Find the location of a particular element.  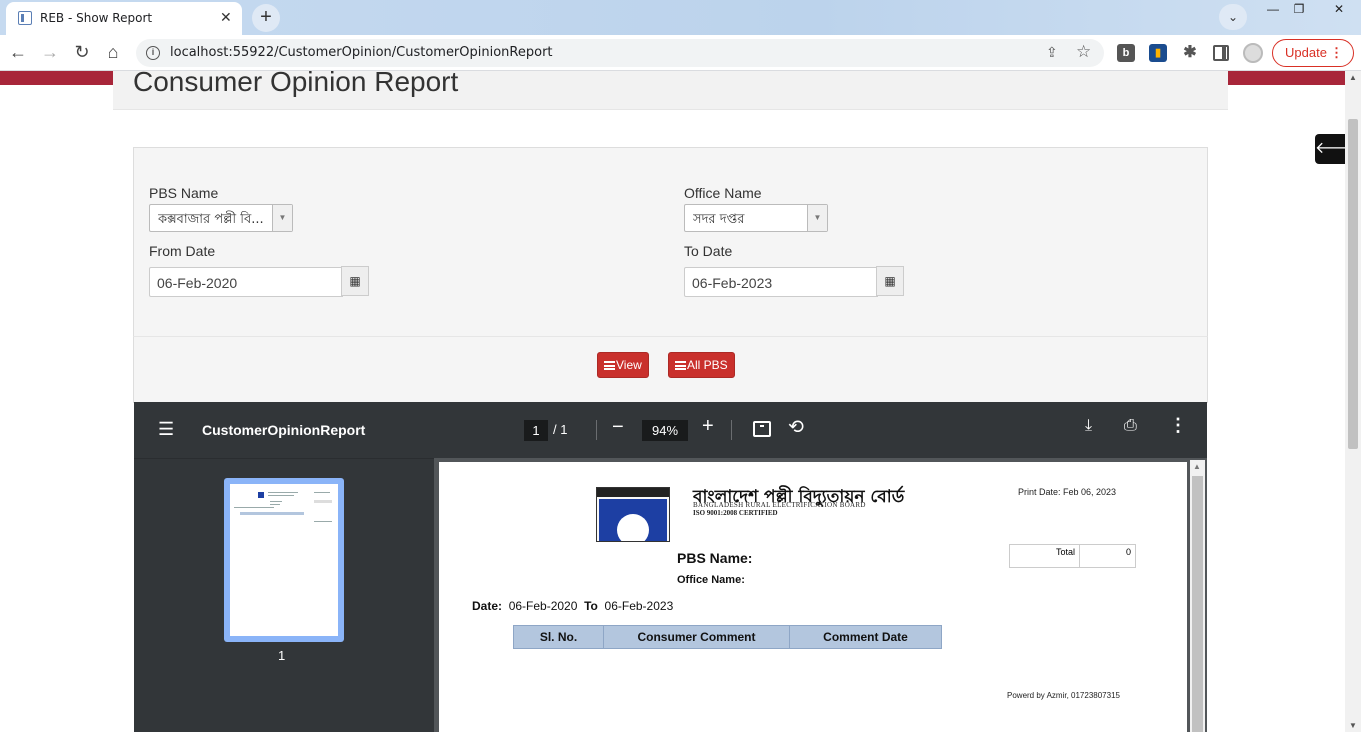

reb-logo is located at coordinates (633, 514).